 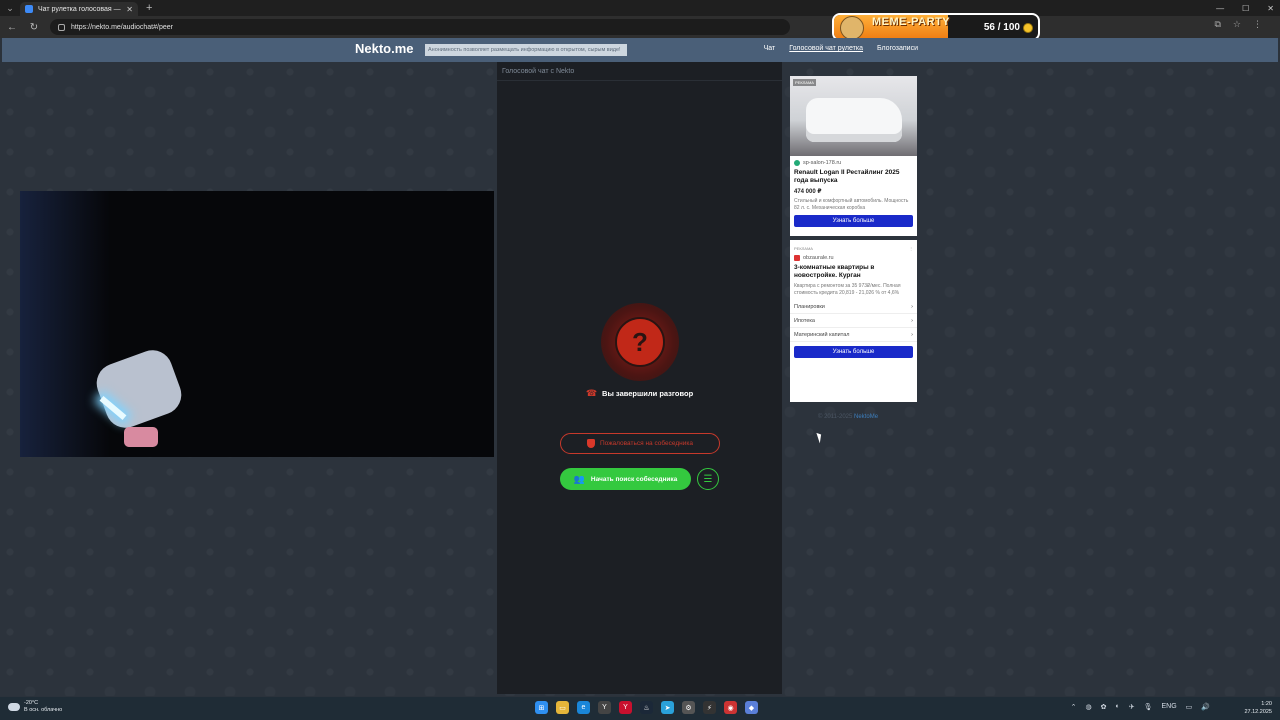 I want to click on tray-app-icon: ✿, so click(x=1104, y=707).